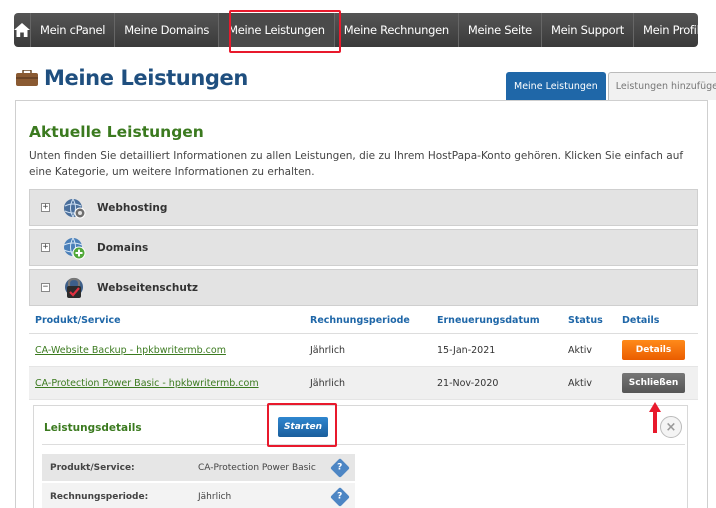 Image resolution: width=716 pixels, height=508 pixels. Describe the element at coordinates (468, 383) in the screenshot. I see `renewal-date: 21-Nov-2020` at that location.